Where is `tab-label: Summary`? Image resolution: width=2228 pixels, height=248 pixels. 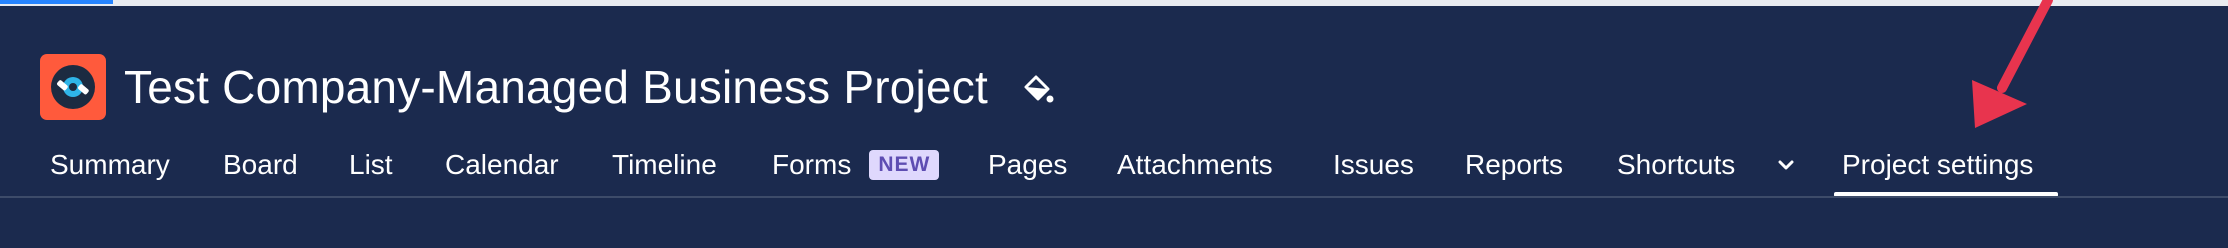 tab-label: Summary is located at coordinates (110, 164).